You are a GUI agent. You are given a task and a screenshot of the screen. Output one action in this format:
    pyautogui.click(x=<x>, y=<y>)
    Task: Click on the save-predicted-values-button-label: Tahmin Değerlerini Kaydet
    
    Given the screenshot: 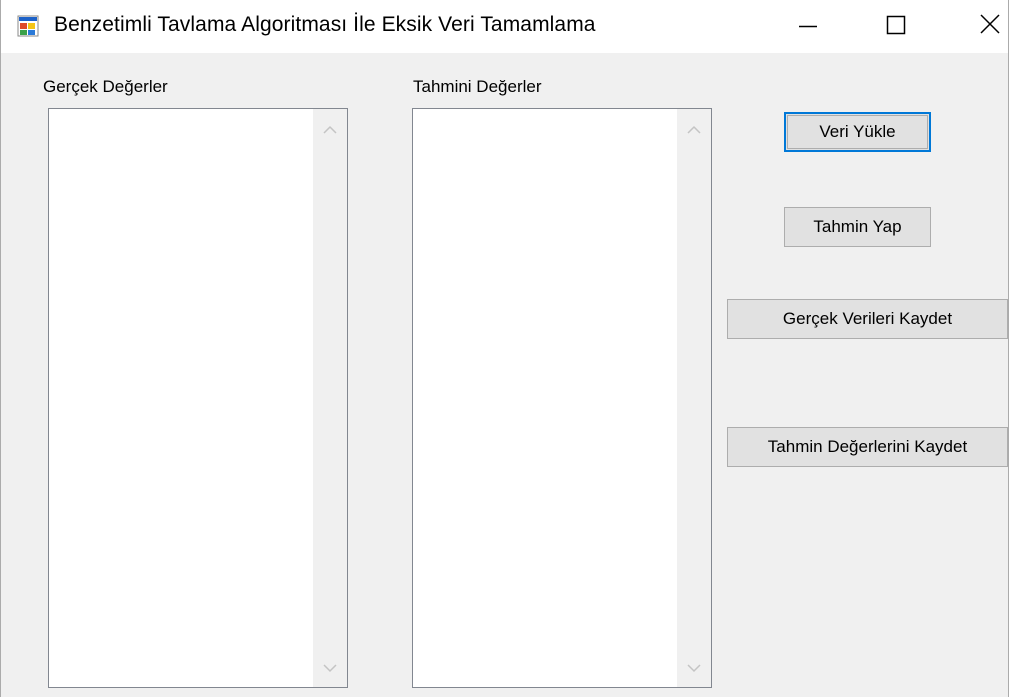 What is the action you would take?
    pyautogui.click(x=867, y=446)
    